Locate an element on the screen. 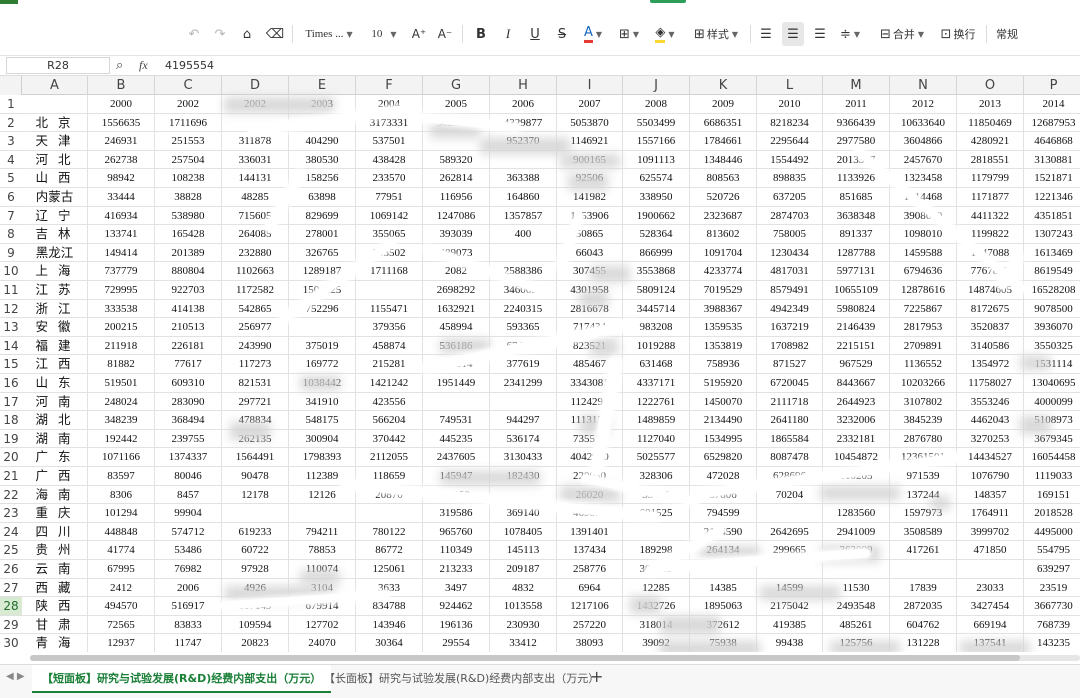 The width and height of the screenshot is (1080, 698). value-cell: 83597 is located at coordinates (121, 476).